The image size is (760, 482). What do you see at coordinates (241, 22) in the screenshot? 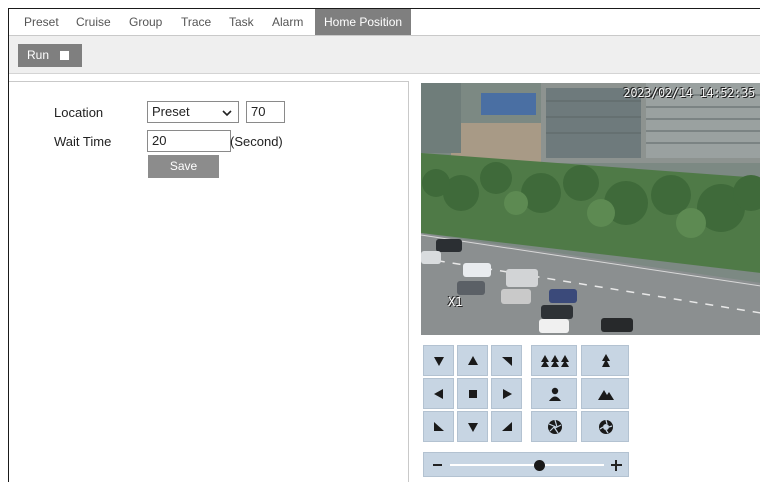
I see `tab-task: Task` at bounding box center [241, 22].